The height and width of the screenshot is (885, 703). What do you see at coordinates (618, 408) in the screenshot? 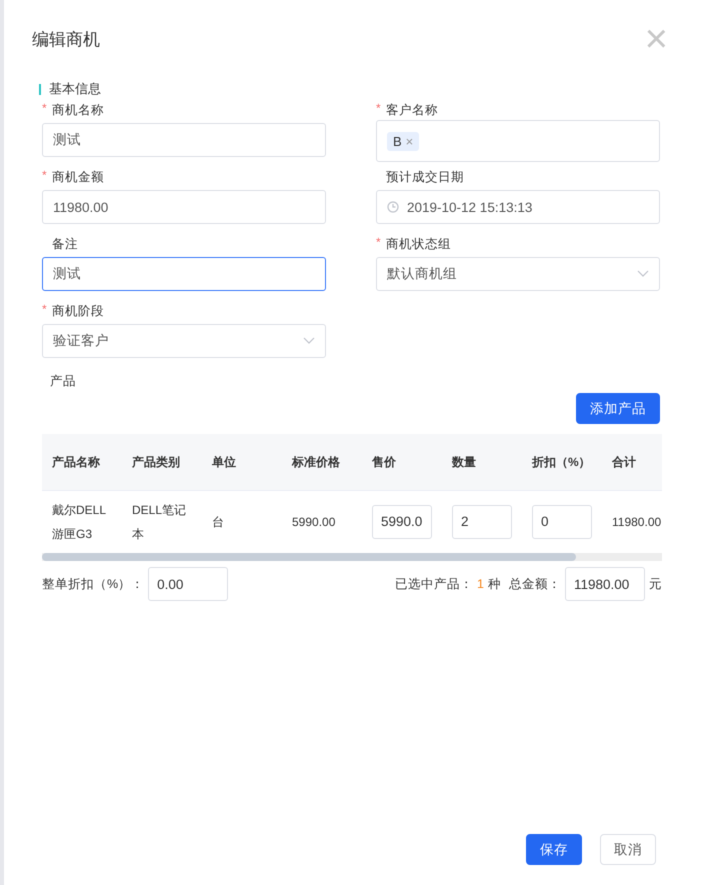
I see `add-product-button: 添加产品` at bounding box center [618, 408].